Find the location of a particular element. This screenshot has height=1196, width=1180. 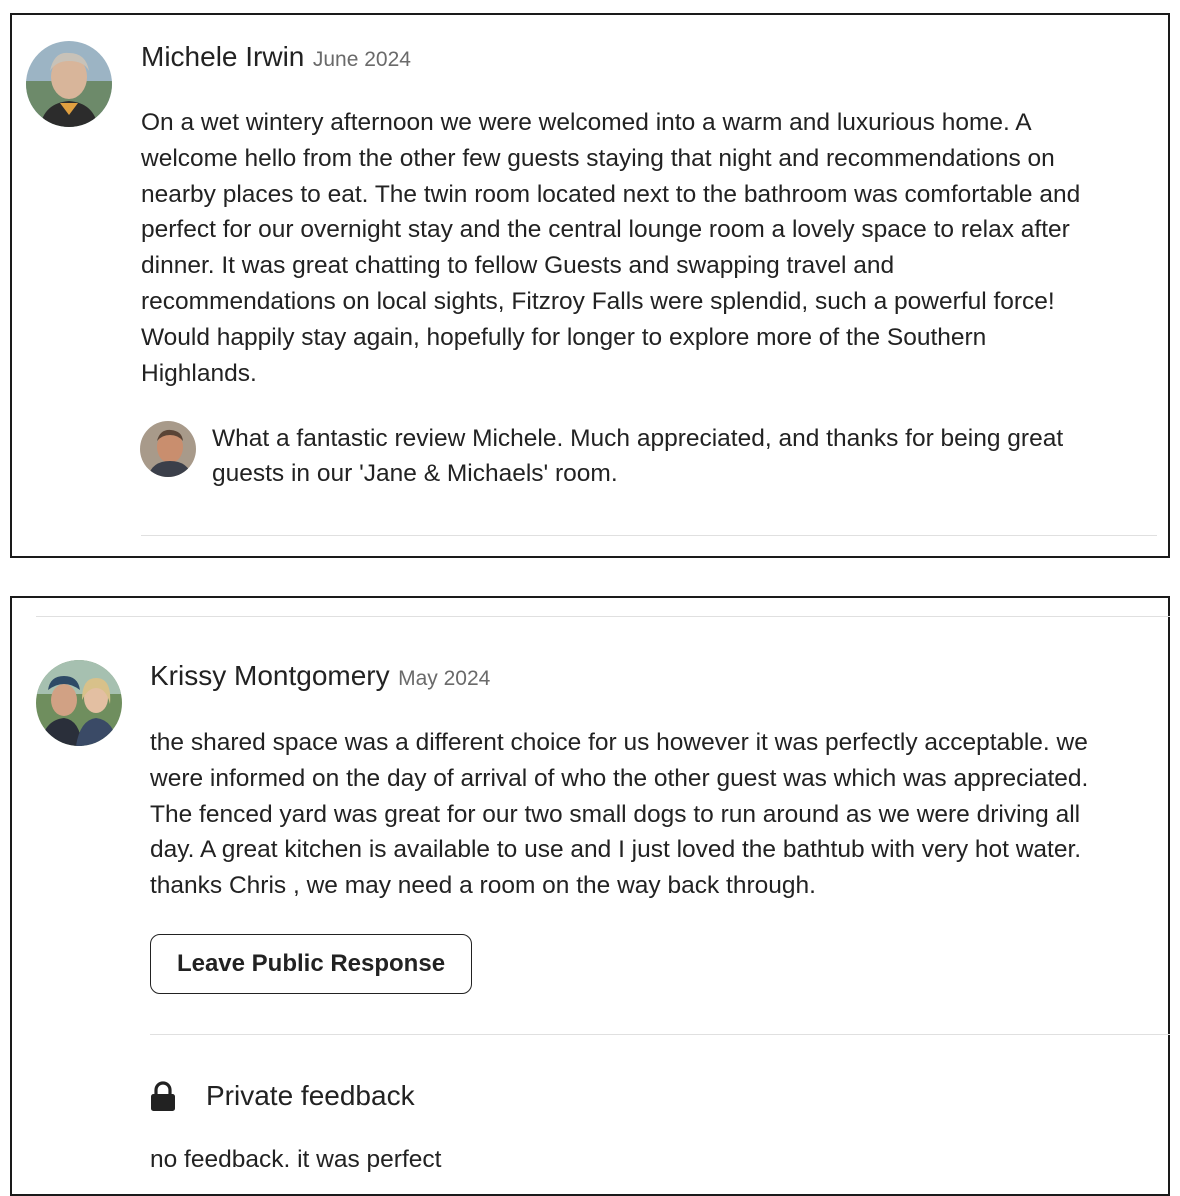

review-date: May 2024 is located at coordinates (444, 678).